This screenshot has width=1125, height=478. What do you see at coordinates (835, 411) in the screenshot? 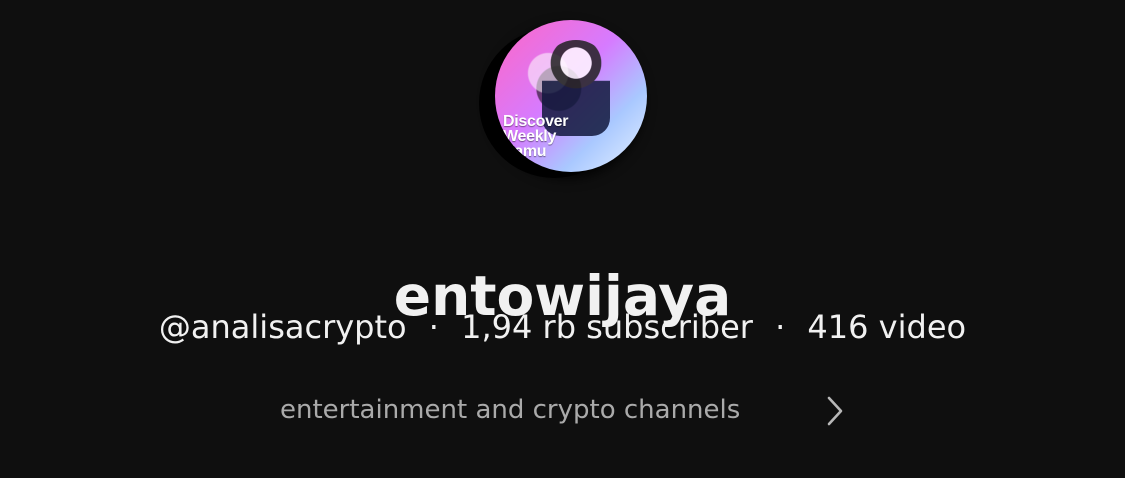
I see `chevron-right-icon` at bounding box center [835, 411].